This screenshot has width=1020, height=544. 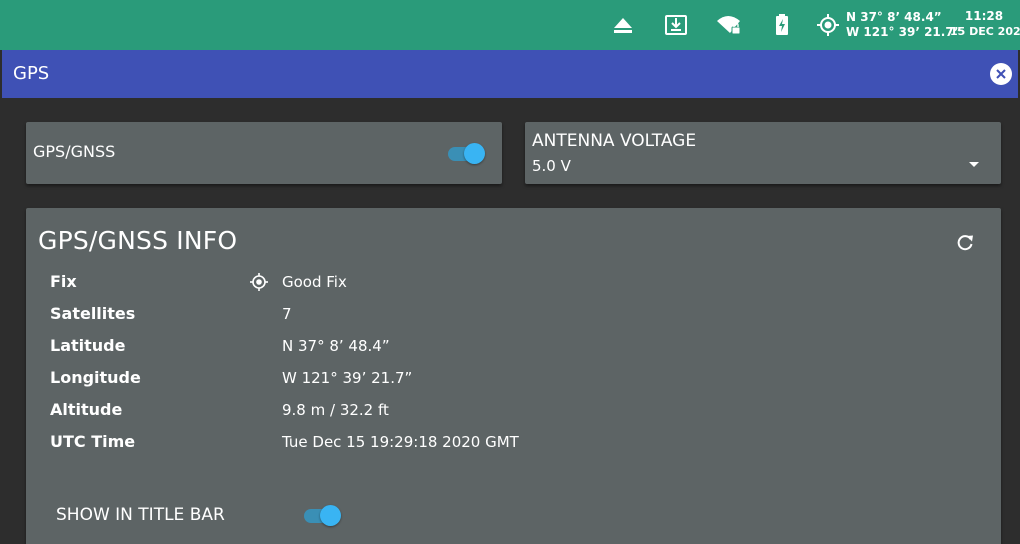 What do you see at coordinates (623, 25) in the screenshot?
I see `eject-icon` at bounding box center [623, 25].